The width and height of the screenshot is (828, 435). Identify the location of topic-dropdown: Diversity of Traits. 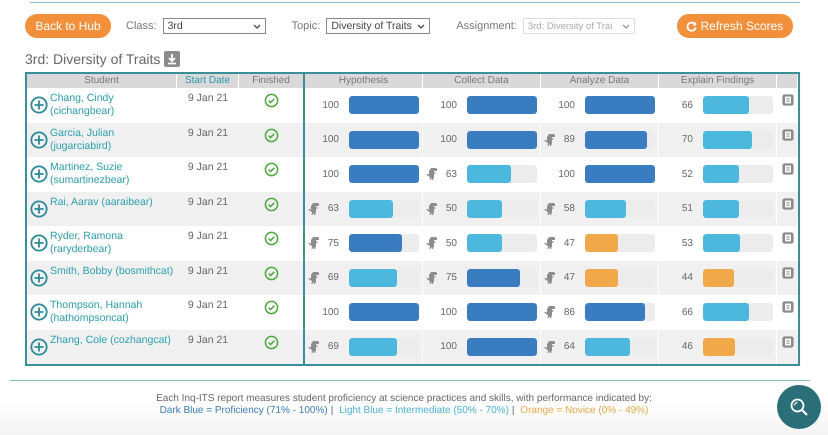
(378, 26).